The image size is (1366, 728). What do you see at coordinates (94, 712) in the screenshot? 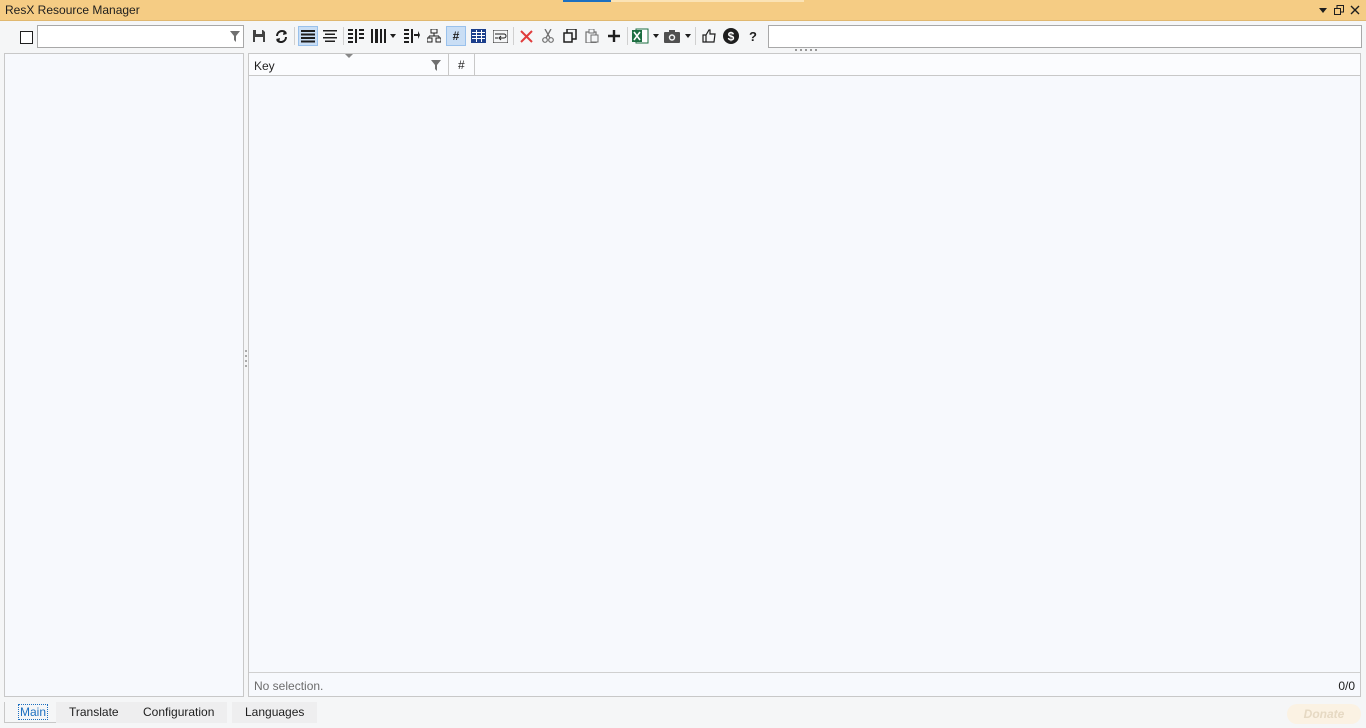
I see `tab-translate: Translate` at bounding box center [94, 712].